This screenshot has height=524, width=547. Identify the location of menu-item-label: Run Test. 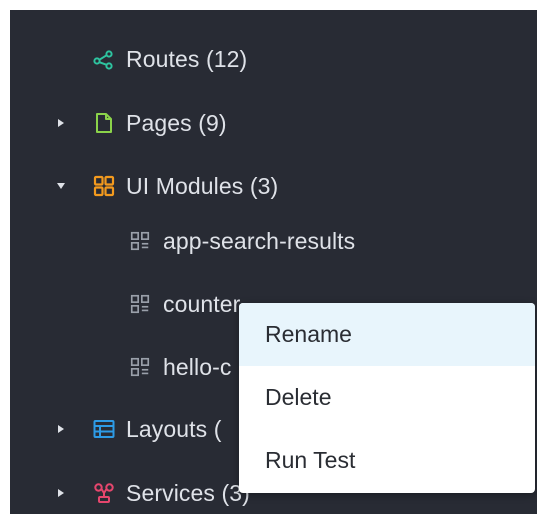
(310, 460).